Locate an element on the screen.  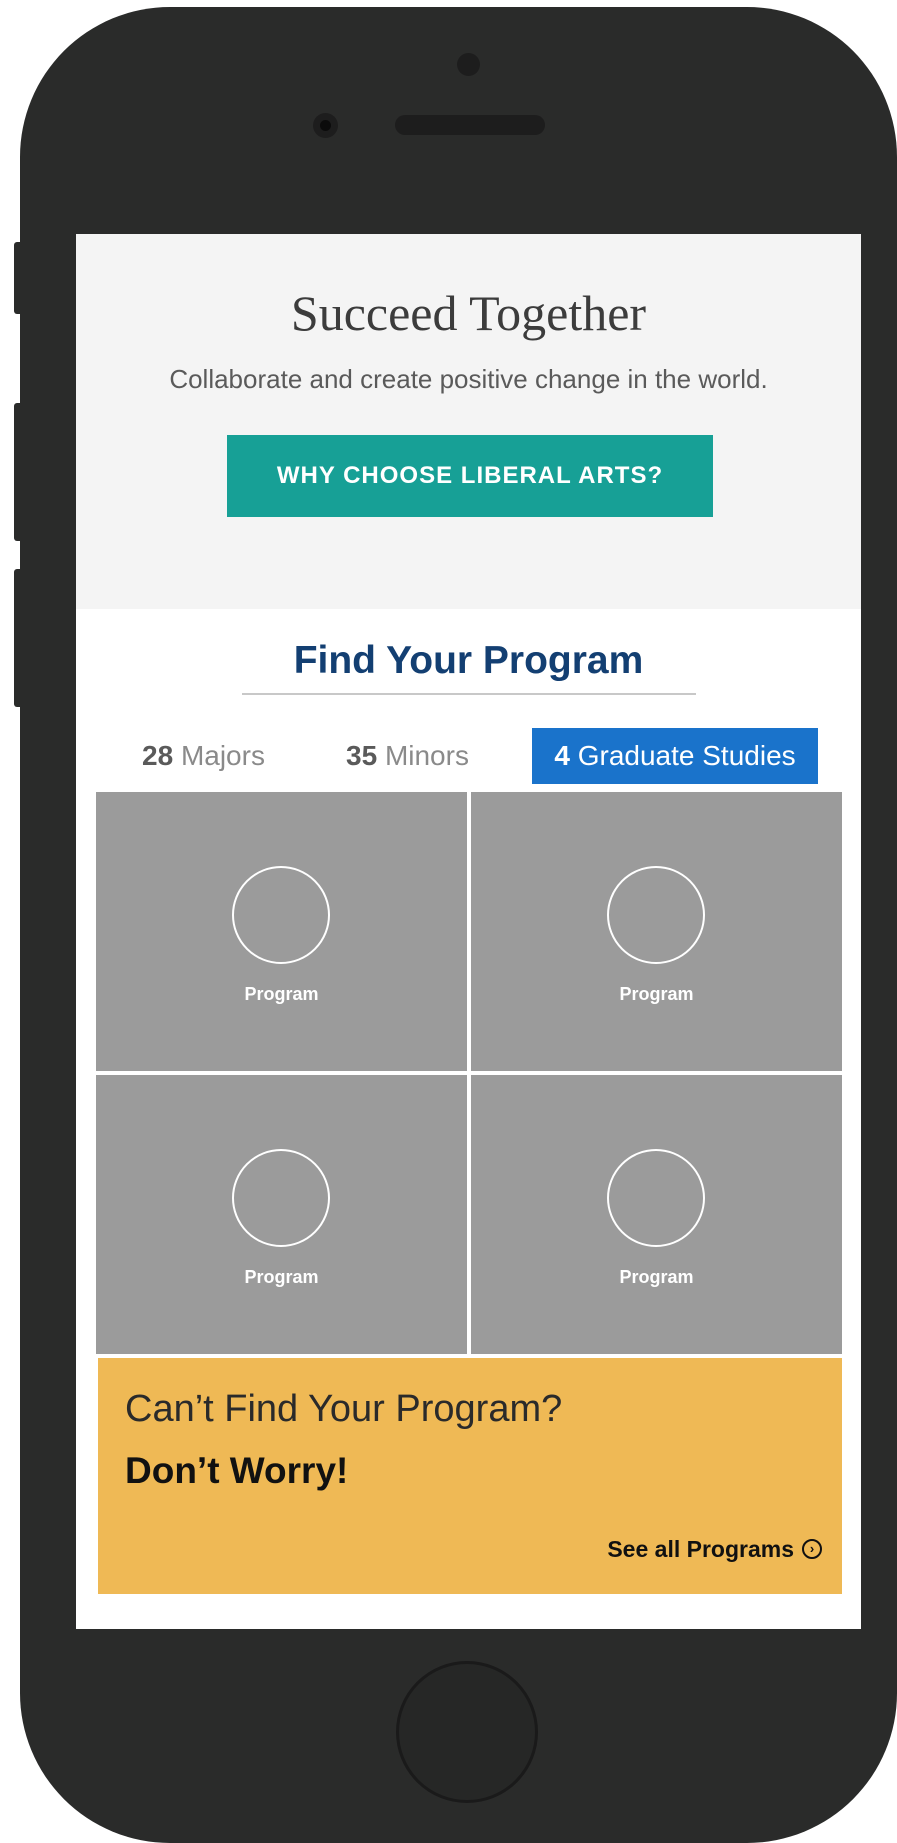
tab-graduate-studies: 4 Graduate Studies is located at coordinates (675, 756).